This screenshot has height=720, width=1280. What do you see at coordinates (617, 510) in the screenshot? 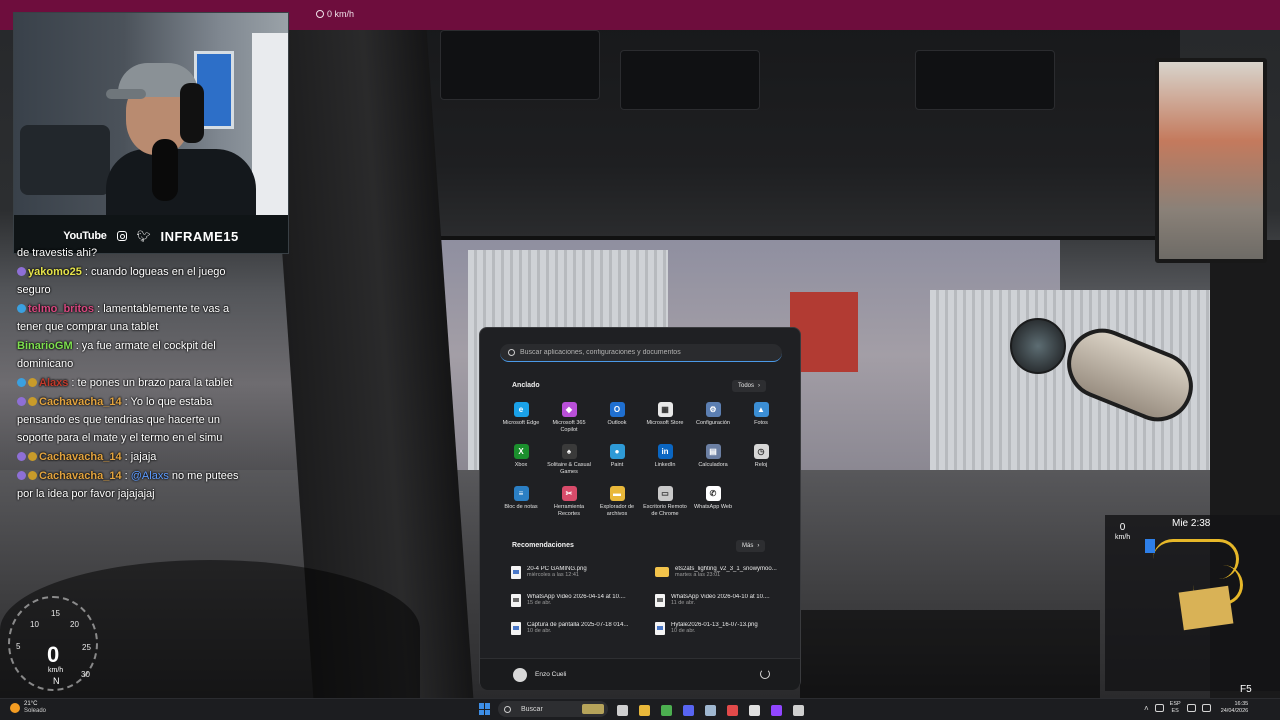
I see `pinned-app-label: Explorador de archivos` at bounding box center [617, 510].